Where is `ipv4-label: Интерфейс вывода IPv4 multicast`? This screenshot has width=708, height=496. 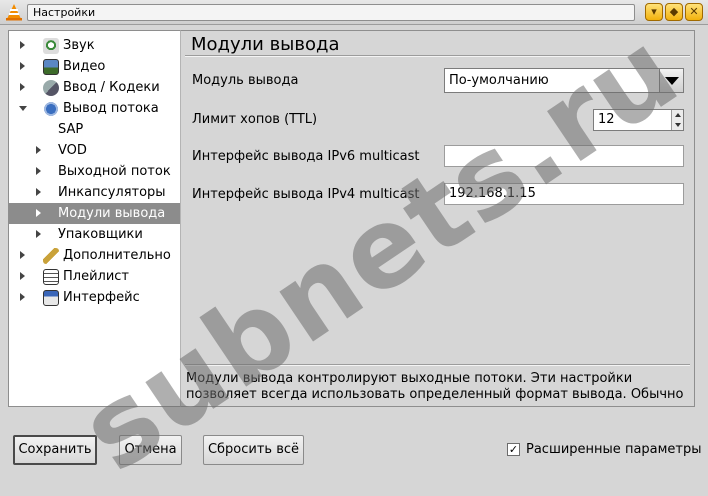
ipv4-label: Интерфейс вывода IPv4 multicast is located at coordinates (306, 194).